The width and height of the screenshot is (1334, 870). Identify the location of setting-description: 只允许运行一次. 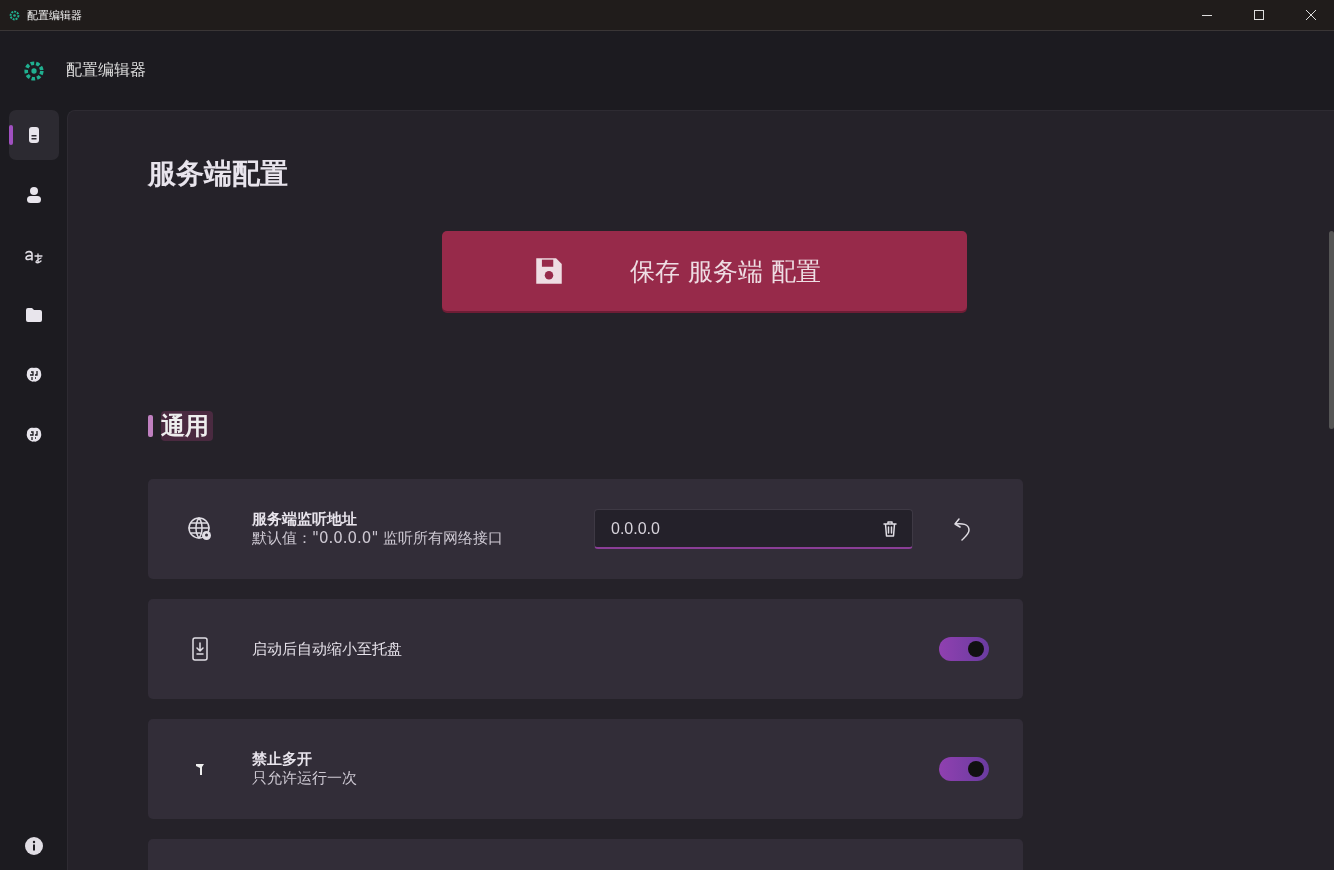
(305, 778).